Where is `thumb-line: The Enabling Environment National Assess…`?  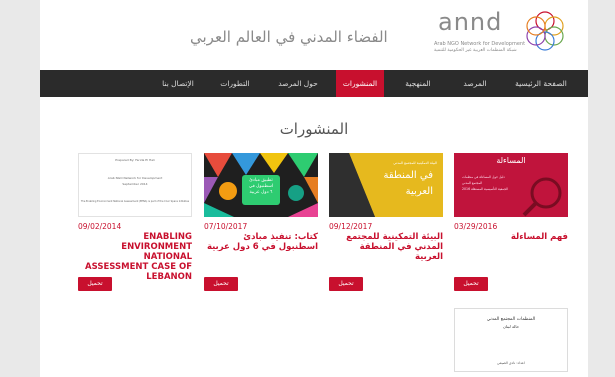
thumb-line: The Enabling Environment National Assess… is located at coordinates (135, 201).